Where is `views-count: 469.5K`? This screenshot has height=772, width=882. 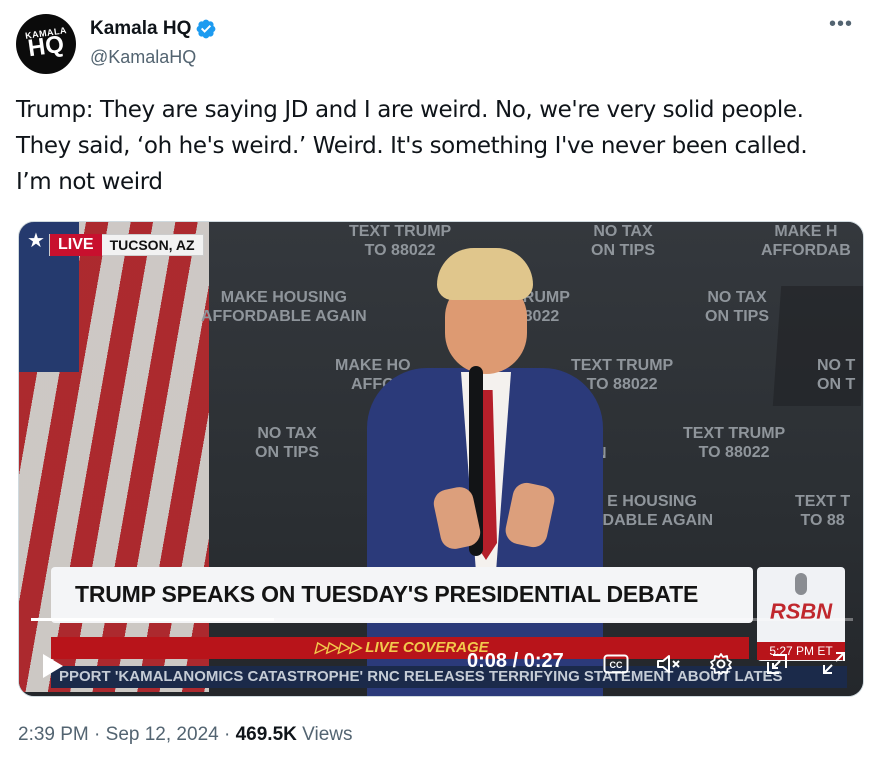
views-count: 469.5K is located at coordinates (266, 734).